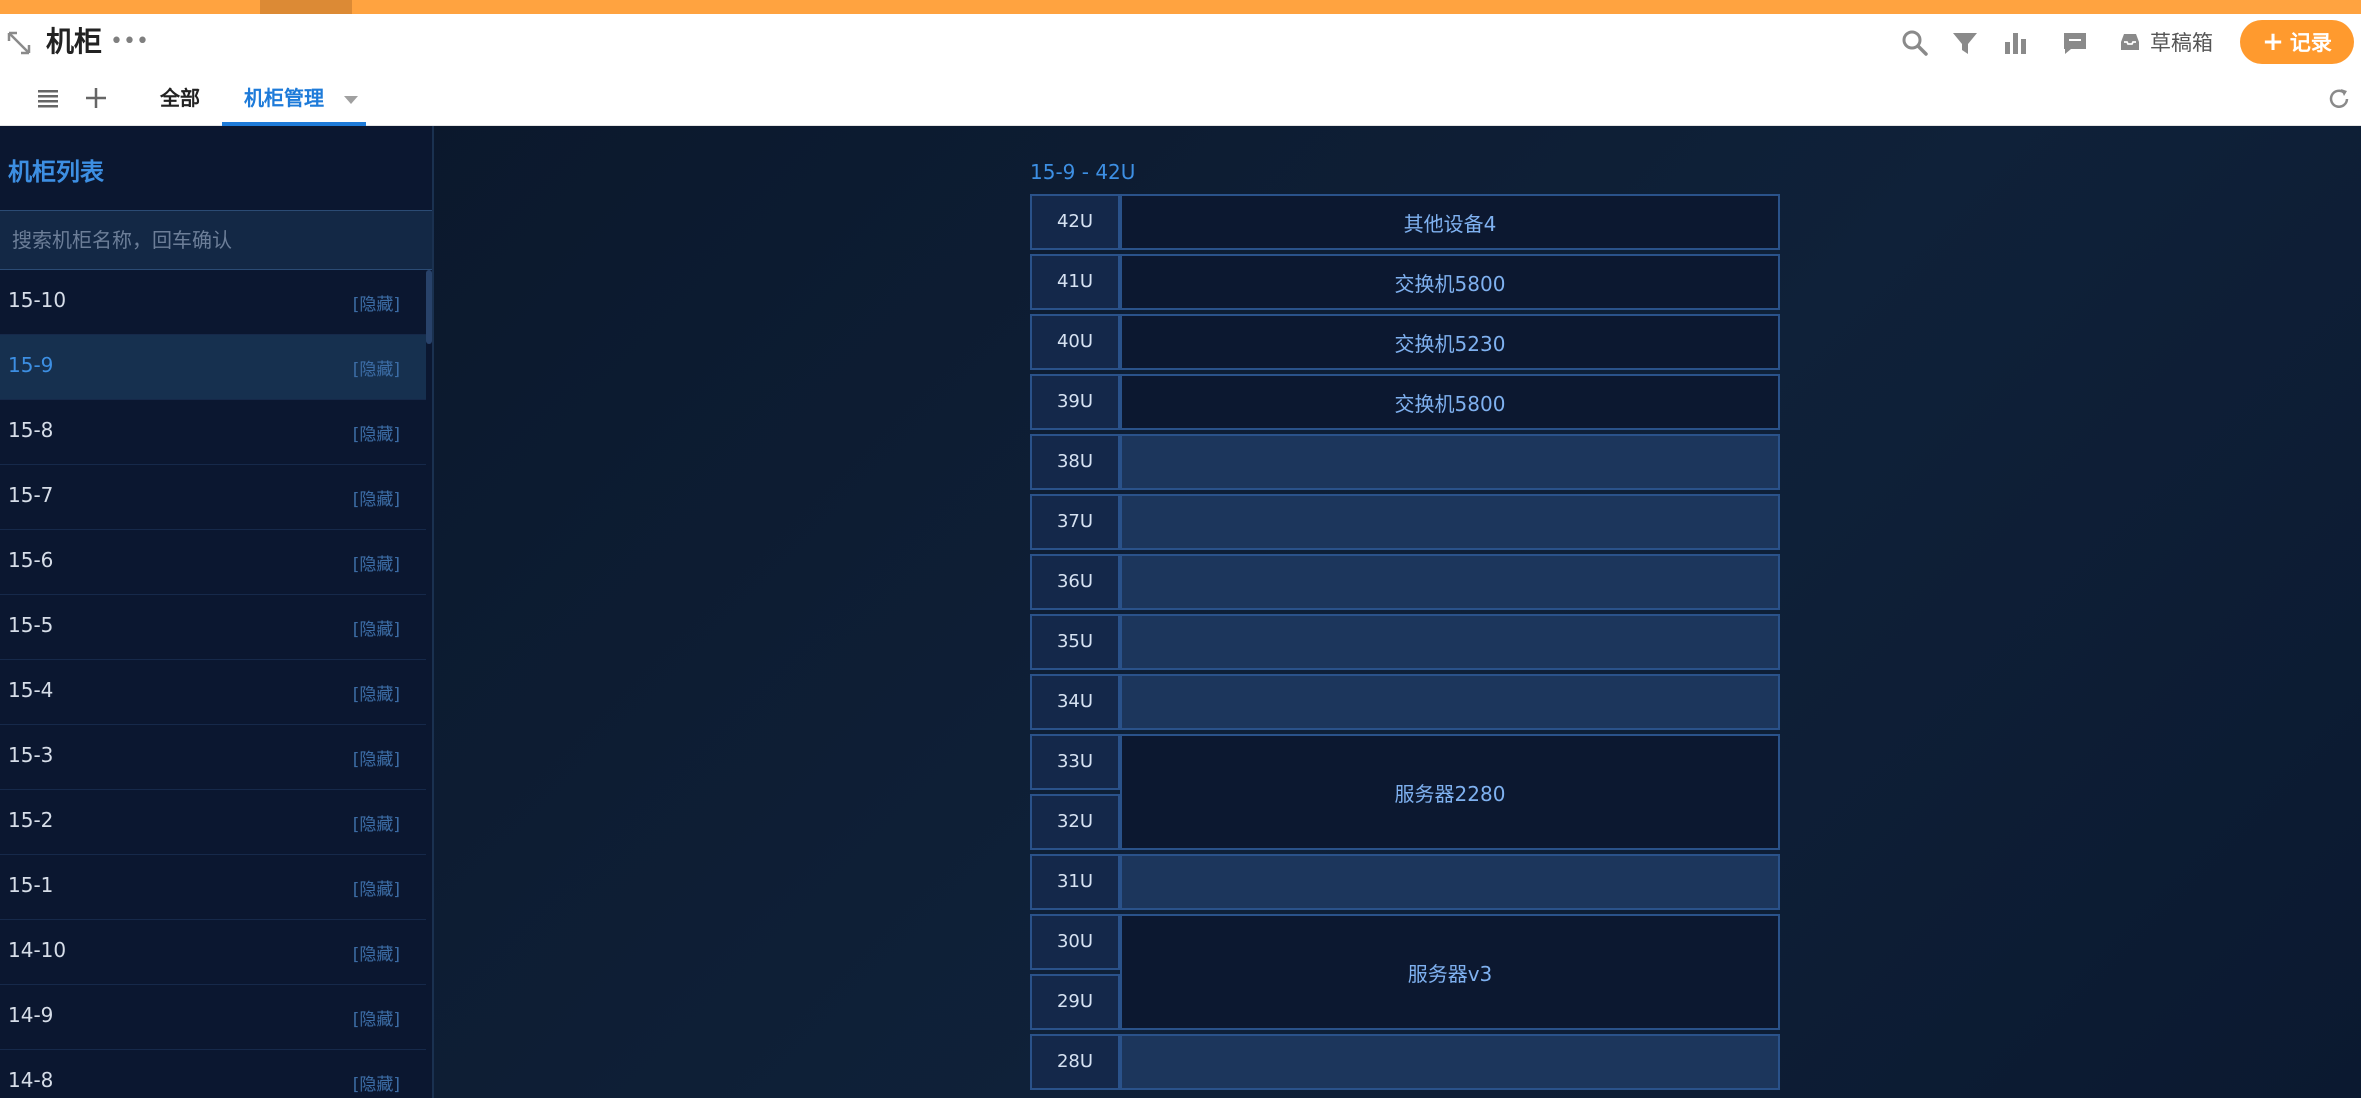 The width and height of the screenshot is (2361, 1098). I want to click on rack-device: 交换机5230, so click(1450, 342).